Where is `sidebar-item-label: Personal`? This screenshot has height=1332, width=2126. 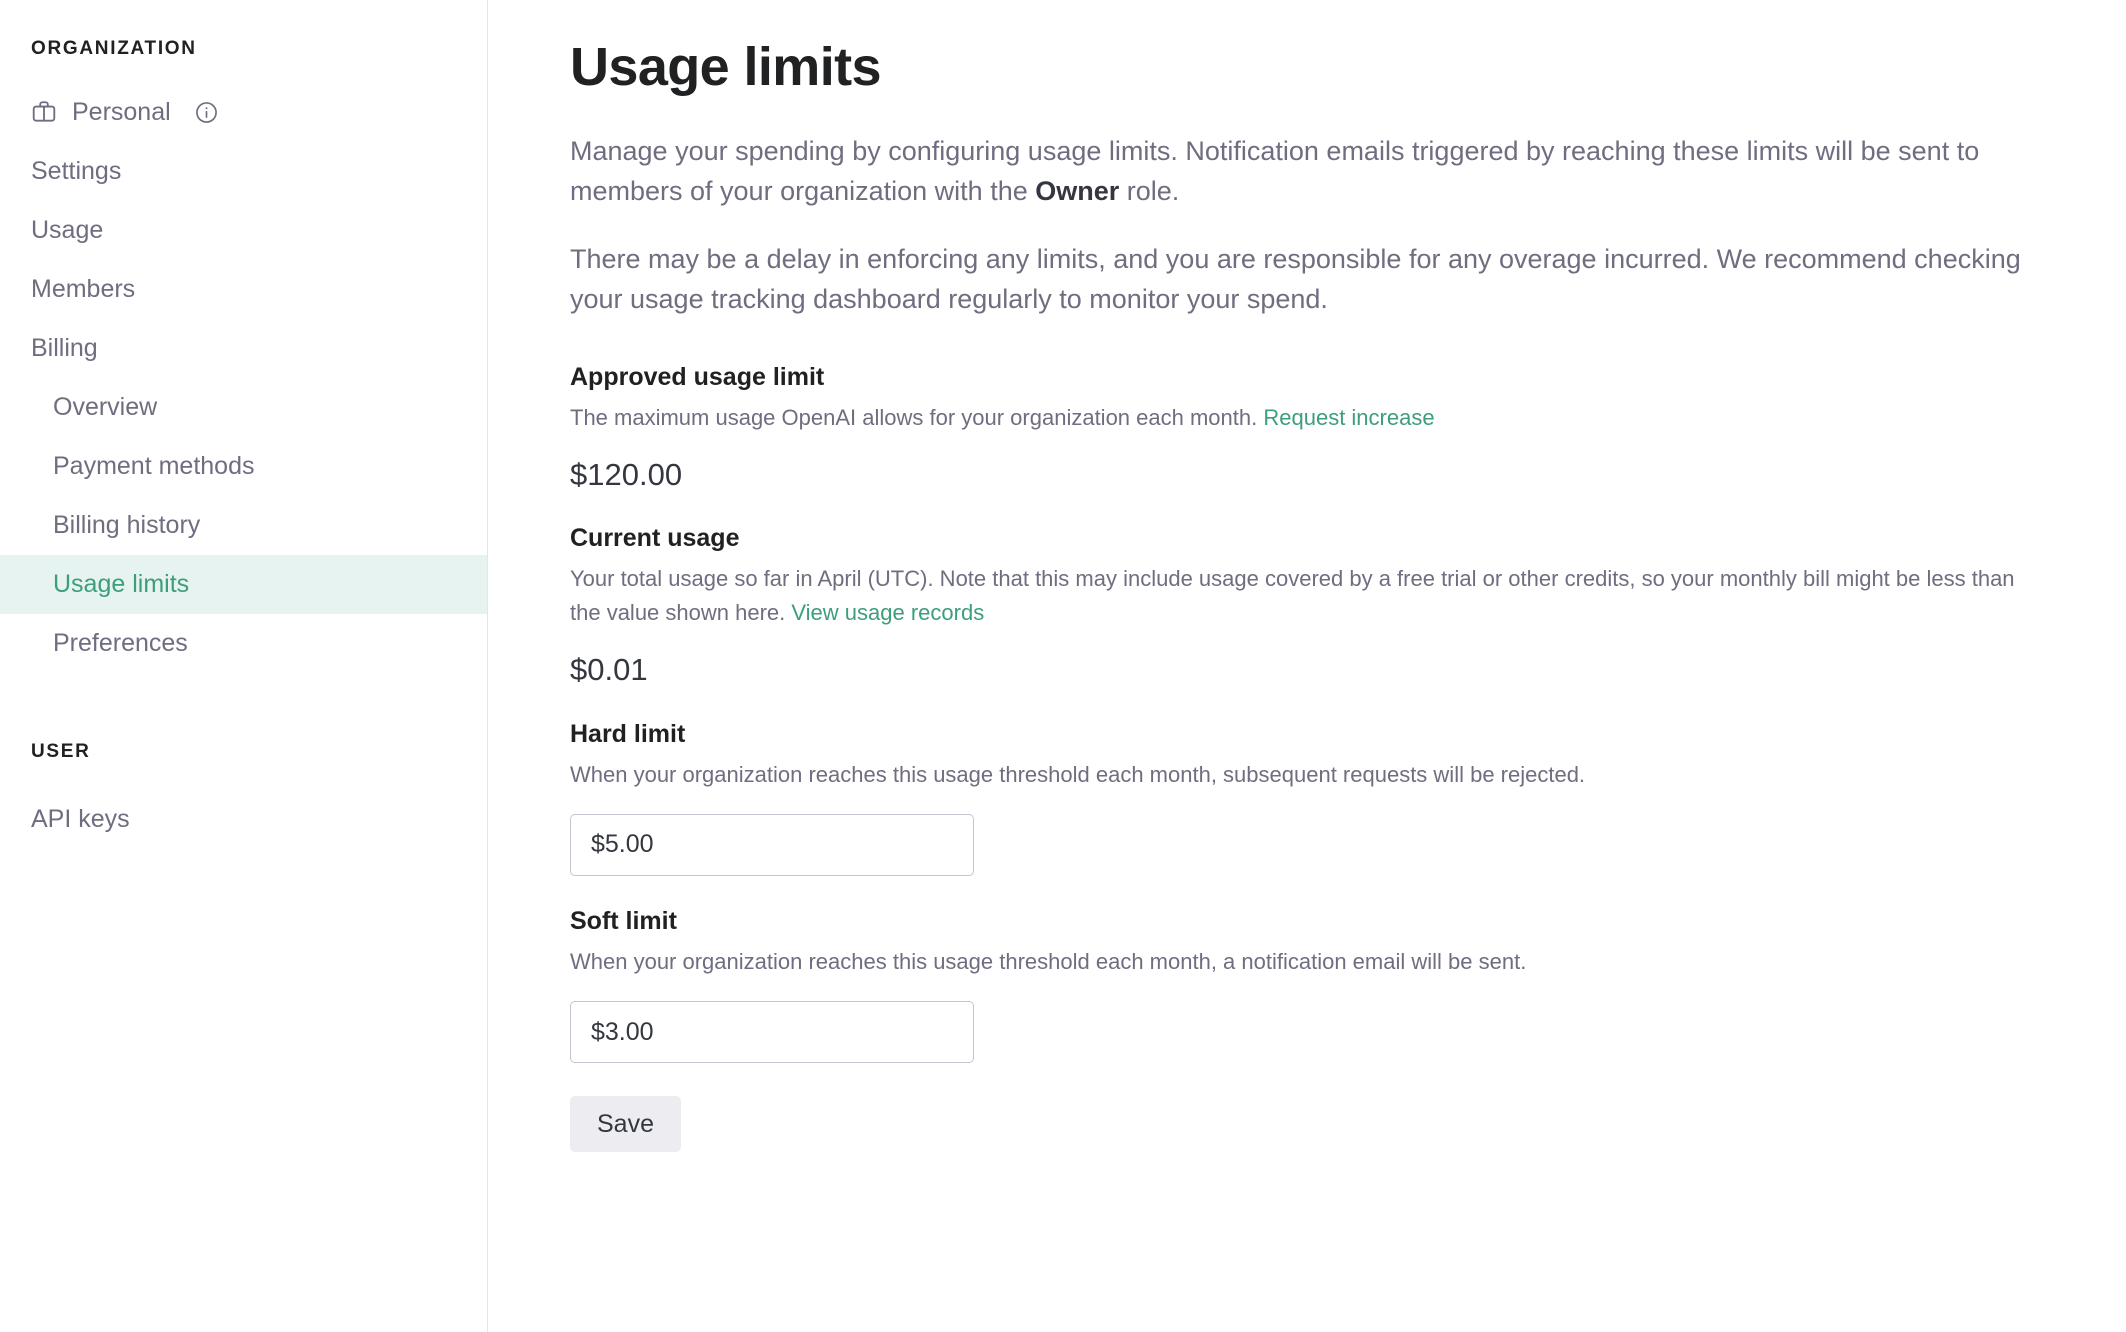
sidebar-item-label: Personal is located at coordinates (121, 111).